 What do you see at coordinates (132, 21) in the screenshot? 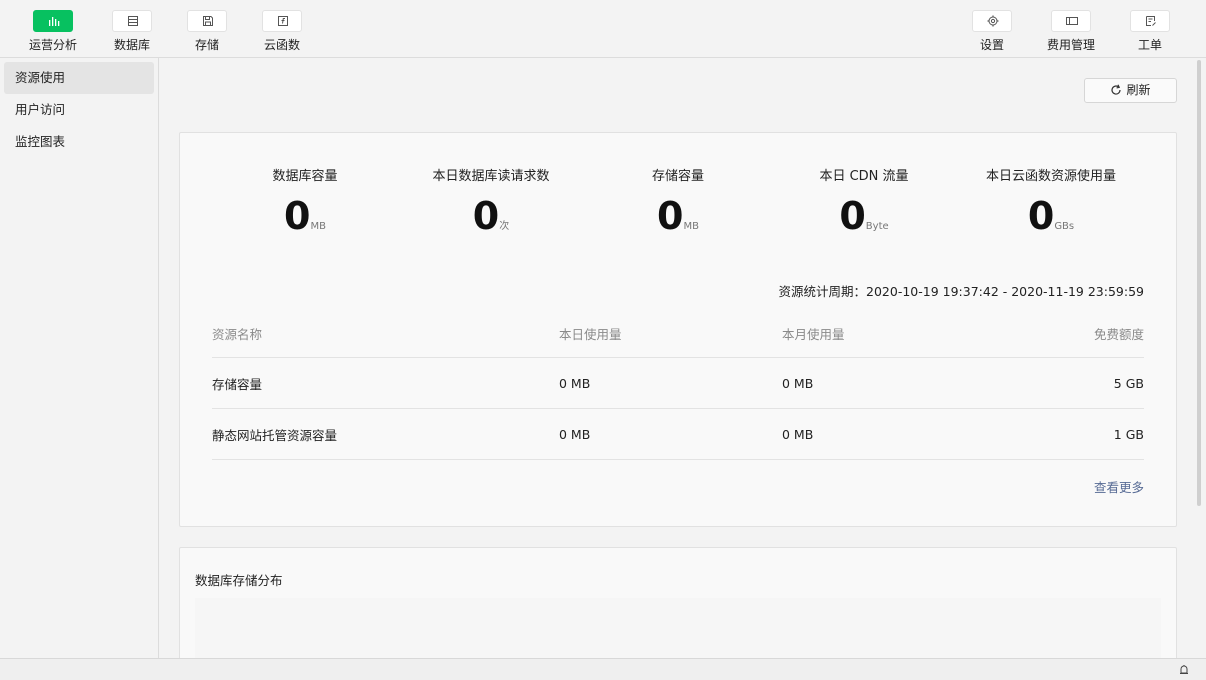
I see `database-icon` at bounding box center [132, 21].